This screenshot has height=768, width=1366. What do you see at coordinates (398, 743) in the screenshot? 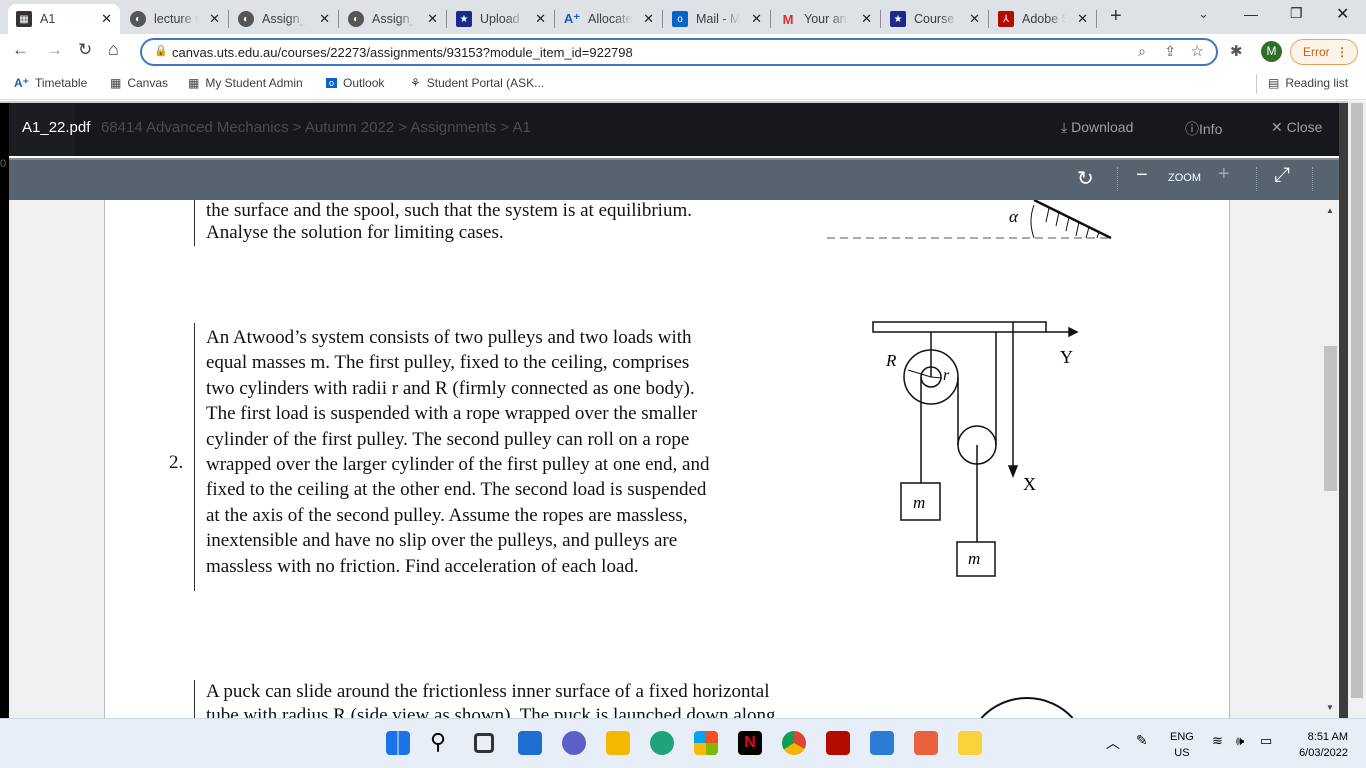
I see `start-icon` at bounding box center [398, 743].